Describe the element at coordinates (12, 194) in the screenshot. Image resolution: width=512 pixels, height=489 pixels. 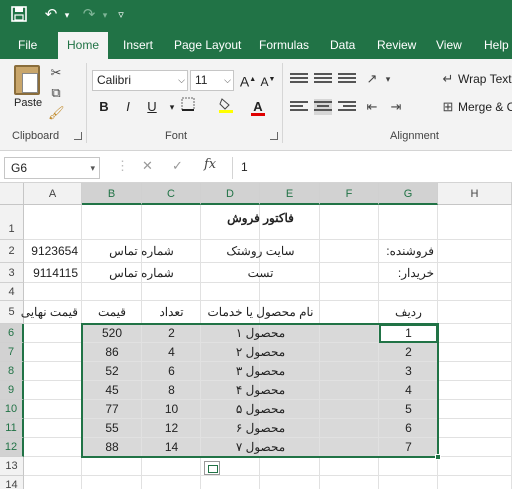
I see `select-all-corner` at that location.